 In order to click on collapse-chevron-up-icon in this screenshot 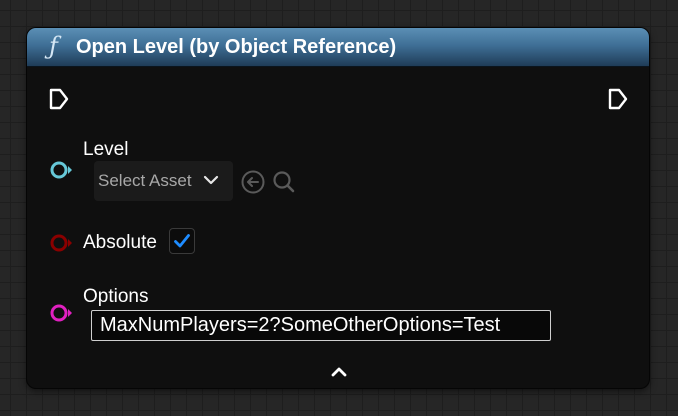, I will do `click(339, 371)`.